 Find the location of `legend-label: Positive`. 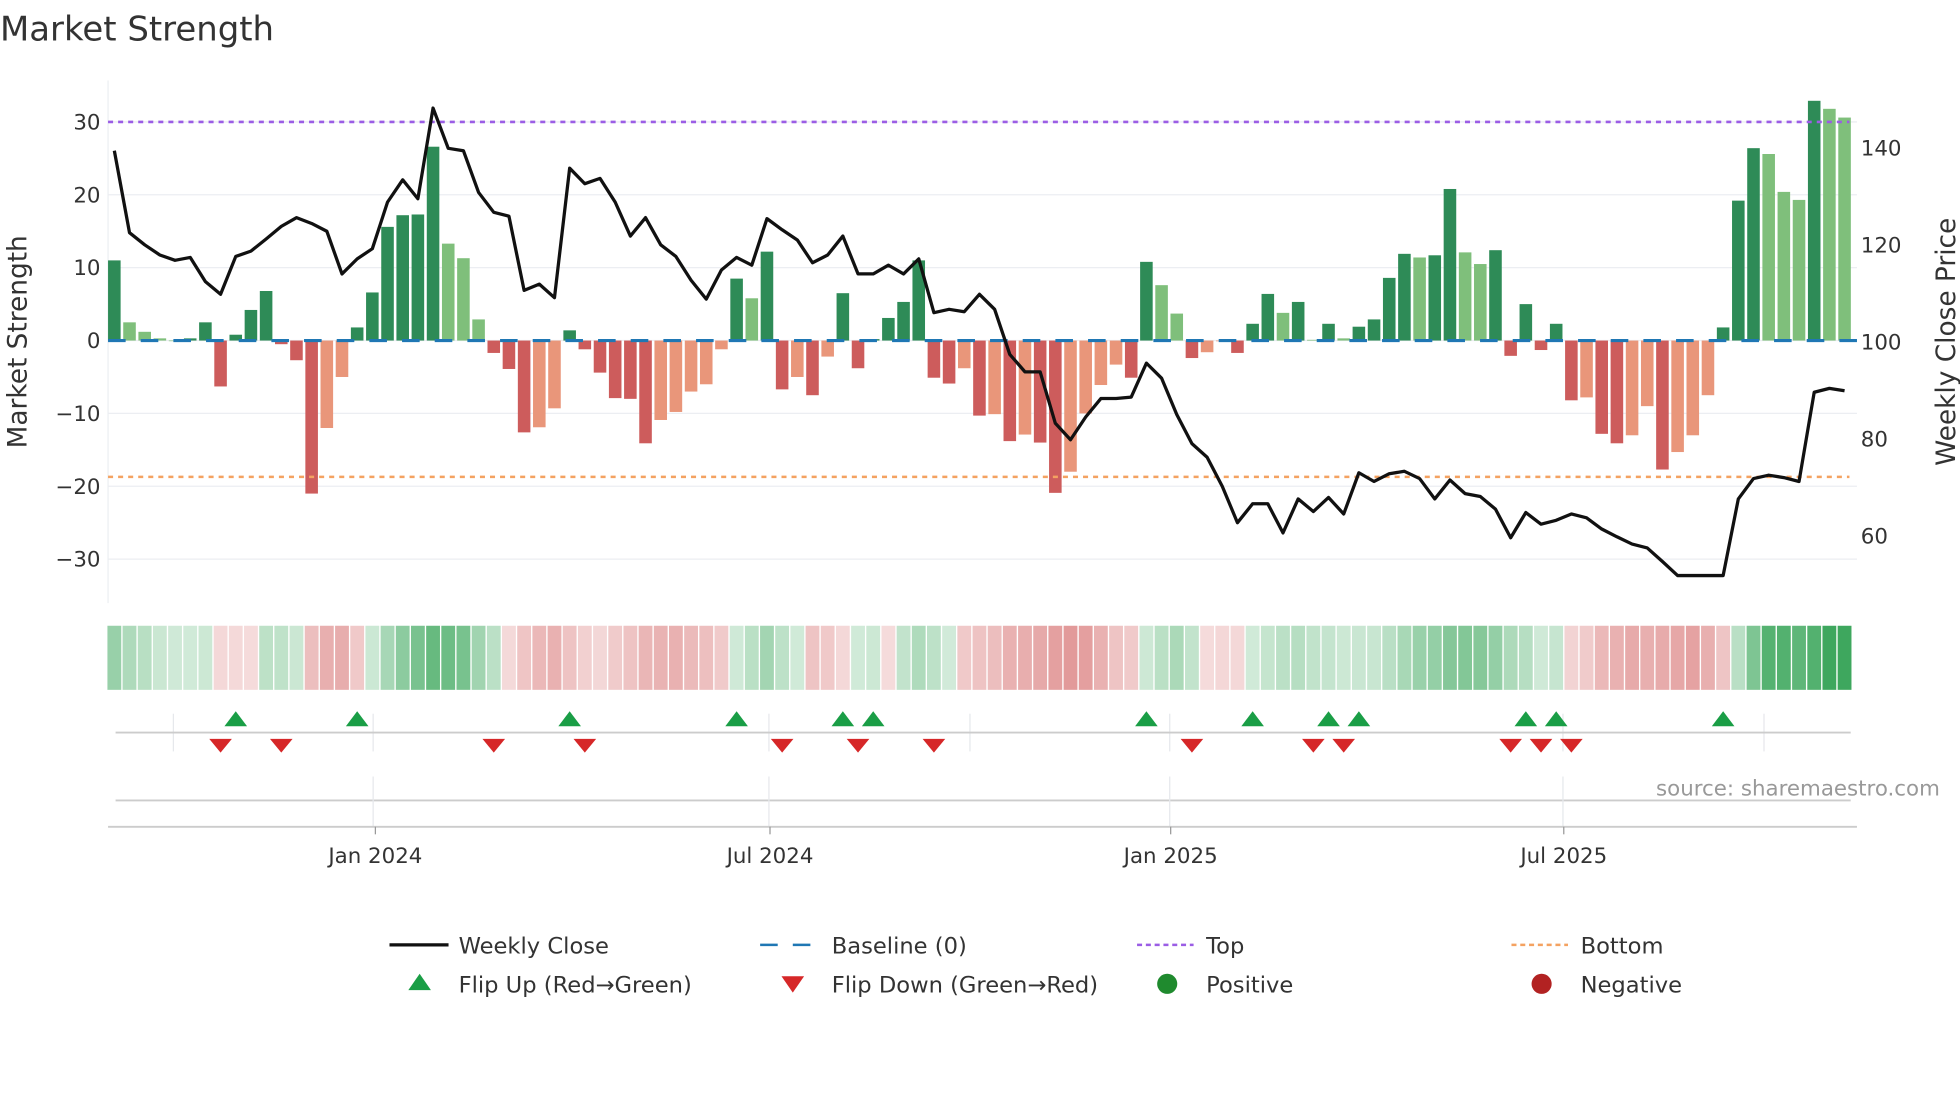

legend-label: Positive is located at coordinates (1249, 986).